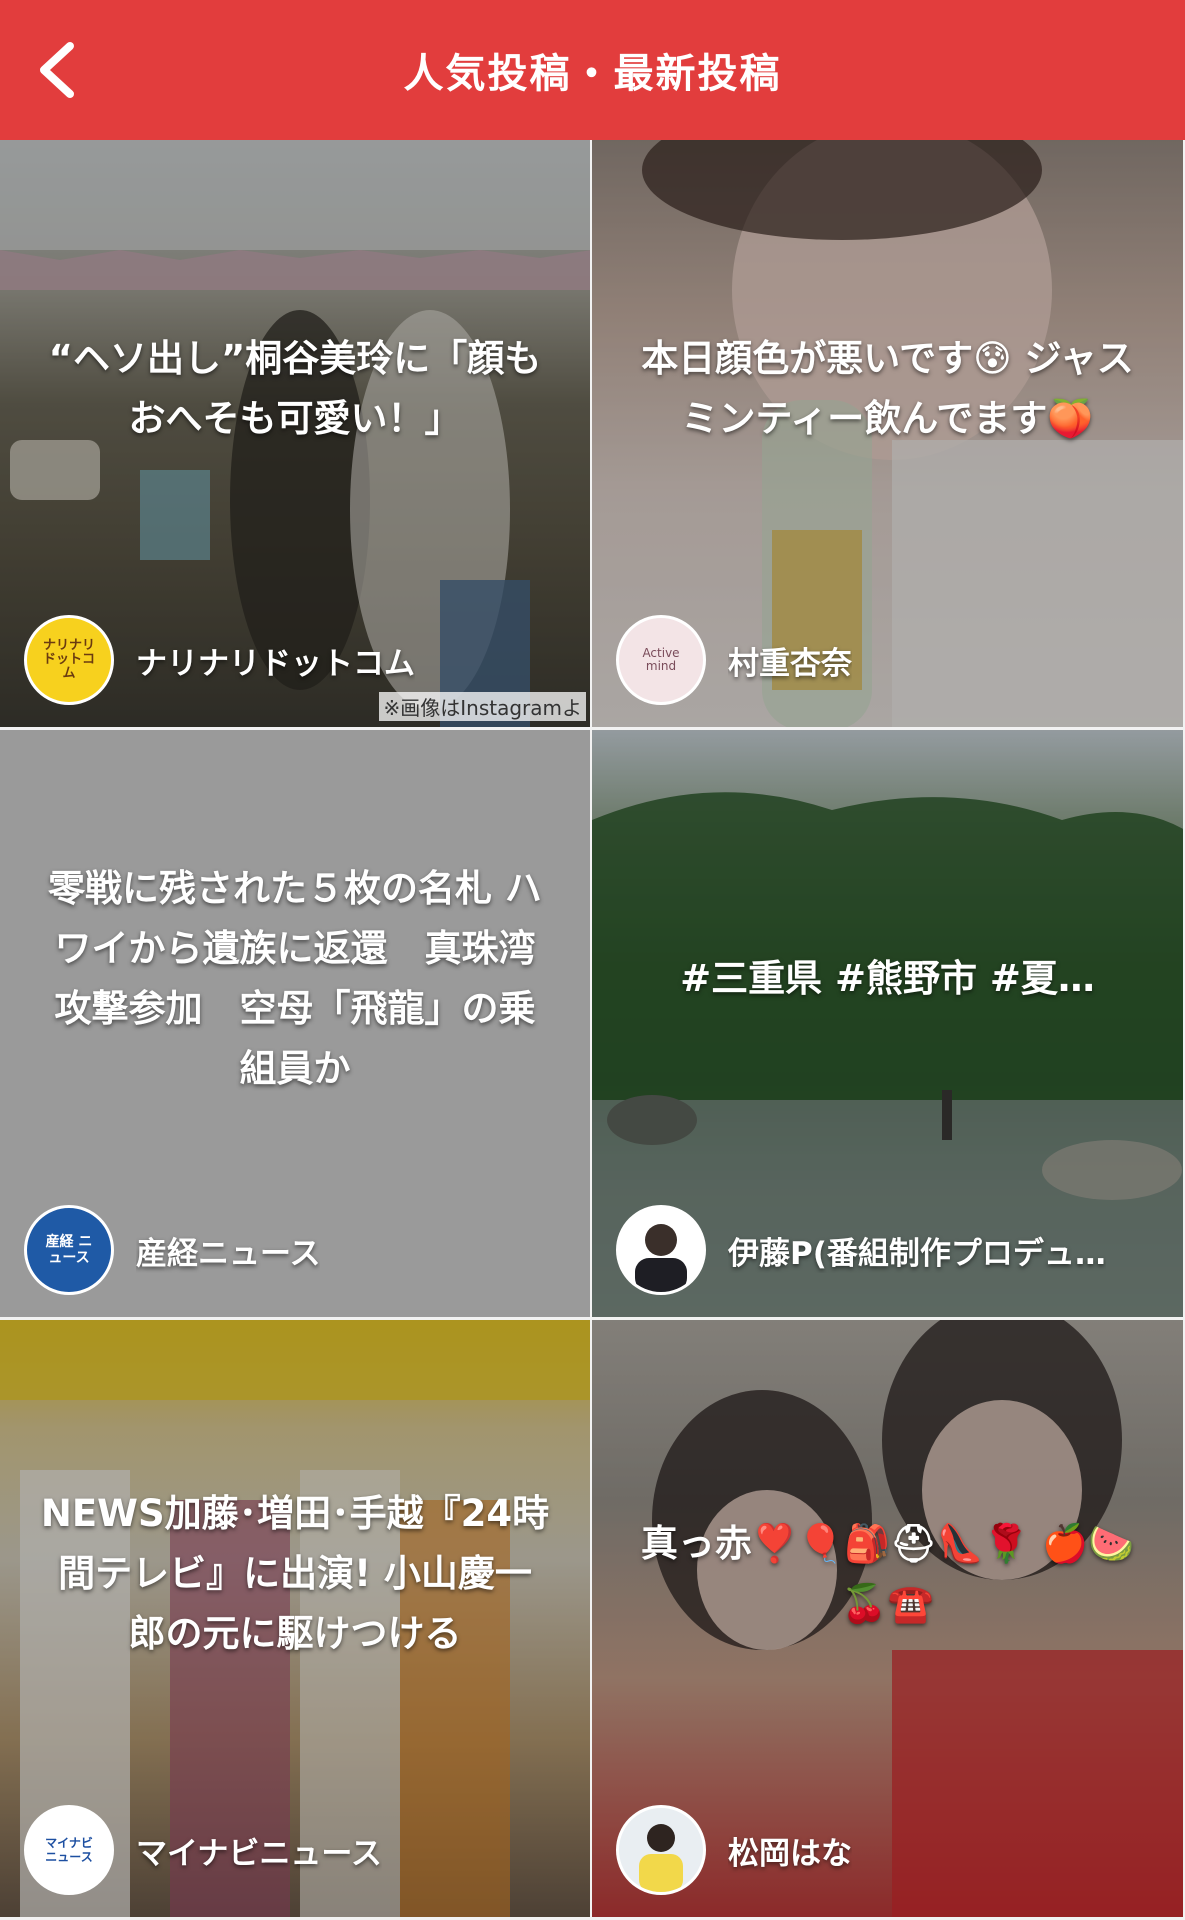 The height and width of the screenshot is (1920, 1185). I want to click on author-name: マイナビニュース, so click(259, 1853).